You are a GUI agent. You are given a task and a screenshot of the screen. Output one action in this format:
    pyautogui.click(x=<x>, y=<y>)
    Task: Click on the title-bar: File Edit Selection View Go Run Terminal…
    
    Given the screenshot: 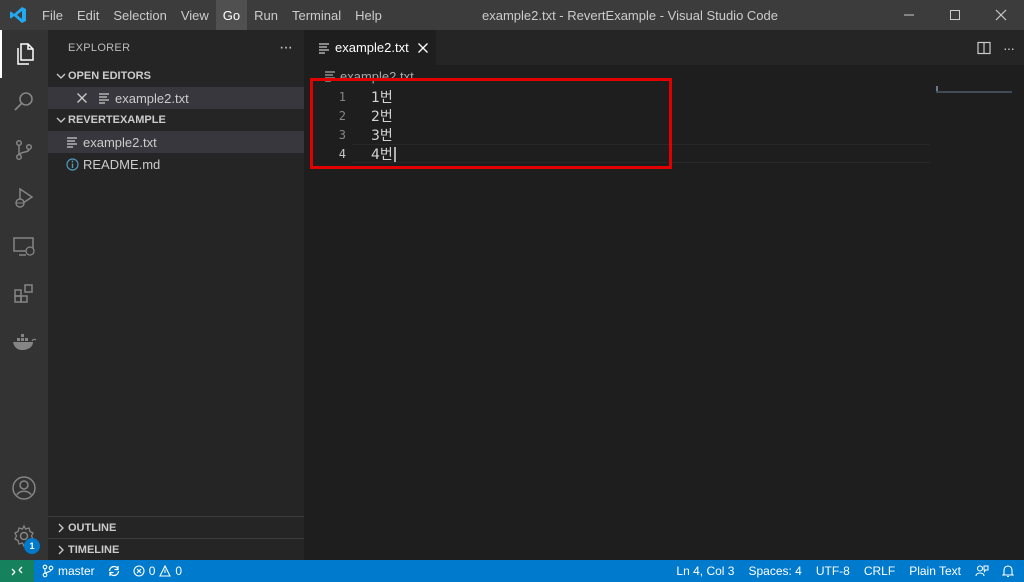 What is the action you would take?
    pyautogui.click(x=512, y=15)
    